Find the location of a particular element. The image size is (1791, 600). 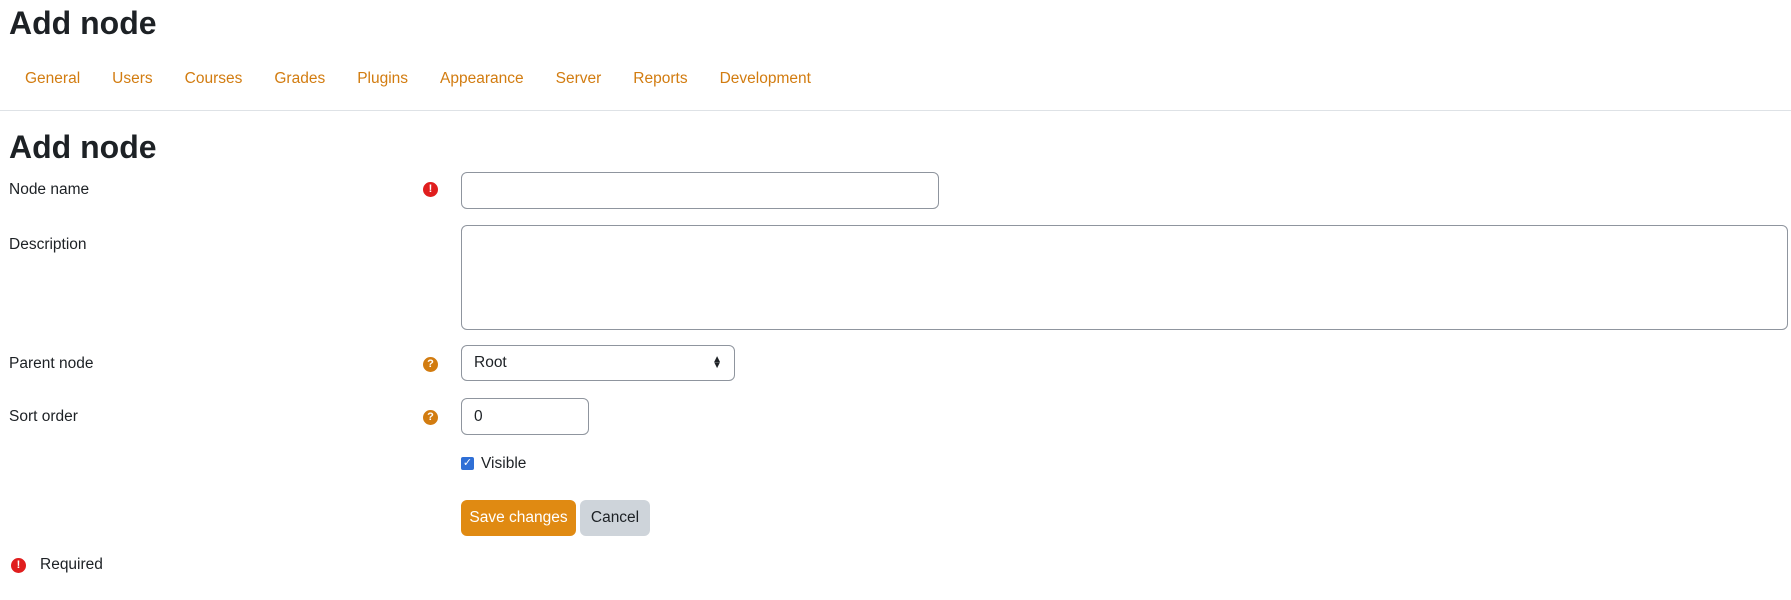

form-actions: Save changes Cancel is located at coordinates (899, 518).